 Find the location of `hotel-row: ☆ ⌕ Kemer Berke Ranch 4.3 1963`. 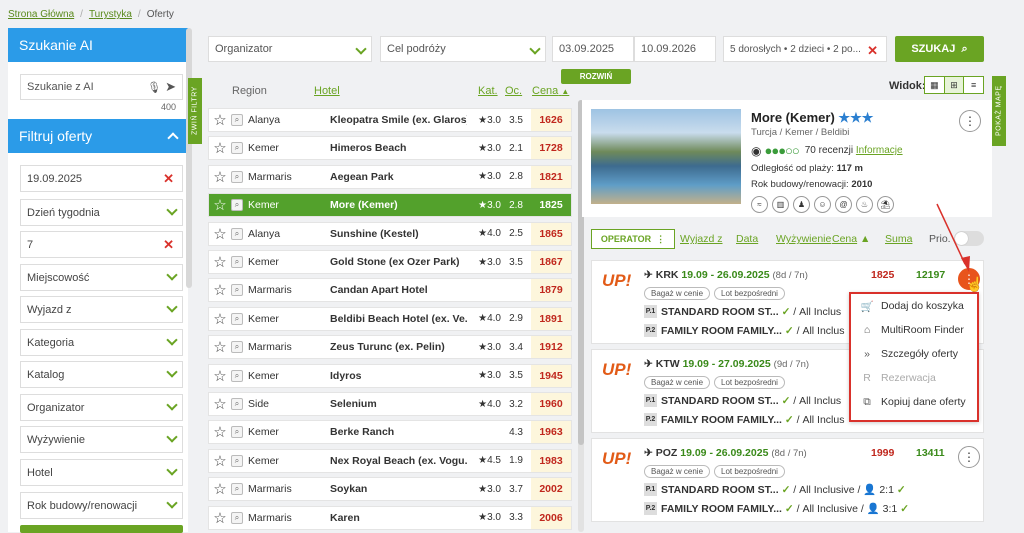

hotel-row: ☆ ⌕ Kemer Berke Ranch 4.3 1963 is located at coordinates (390, 432).